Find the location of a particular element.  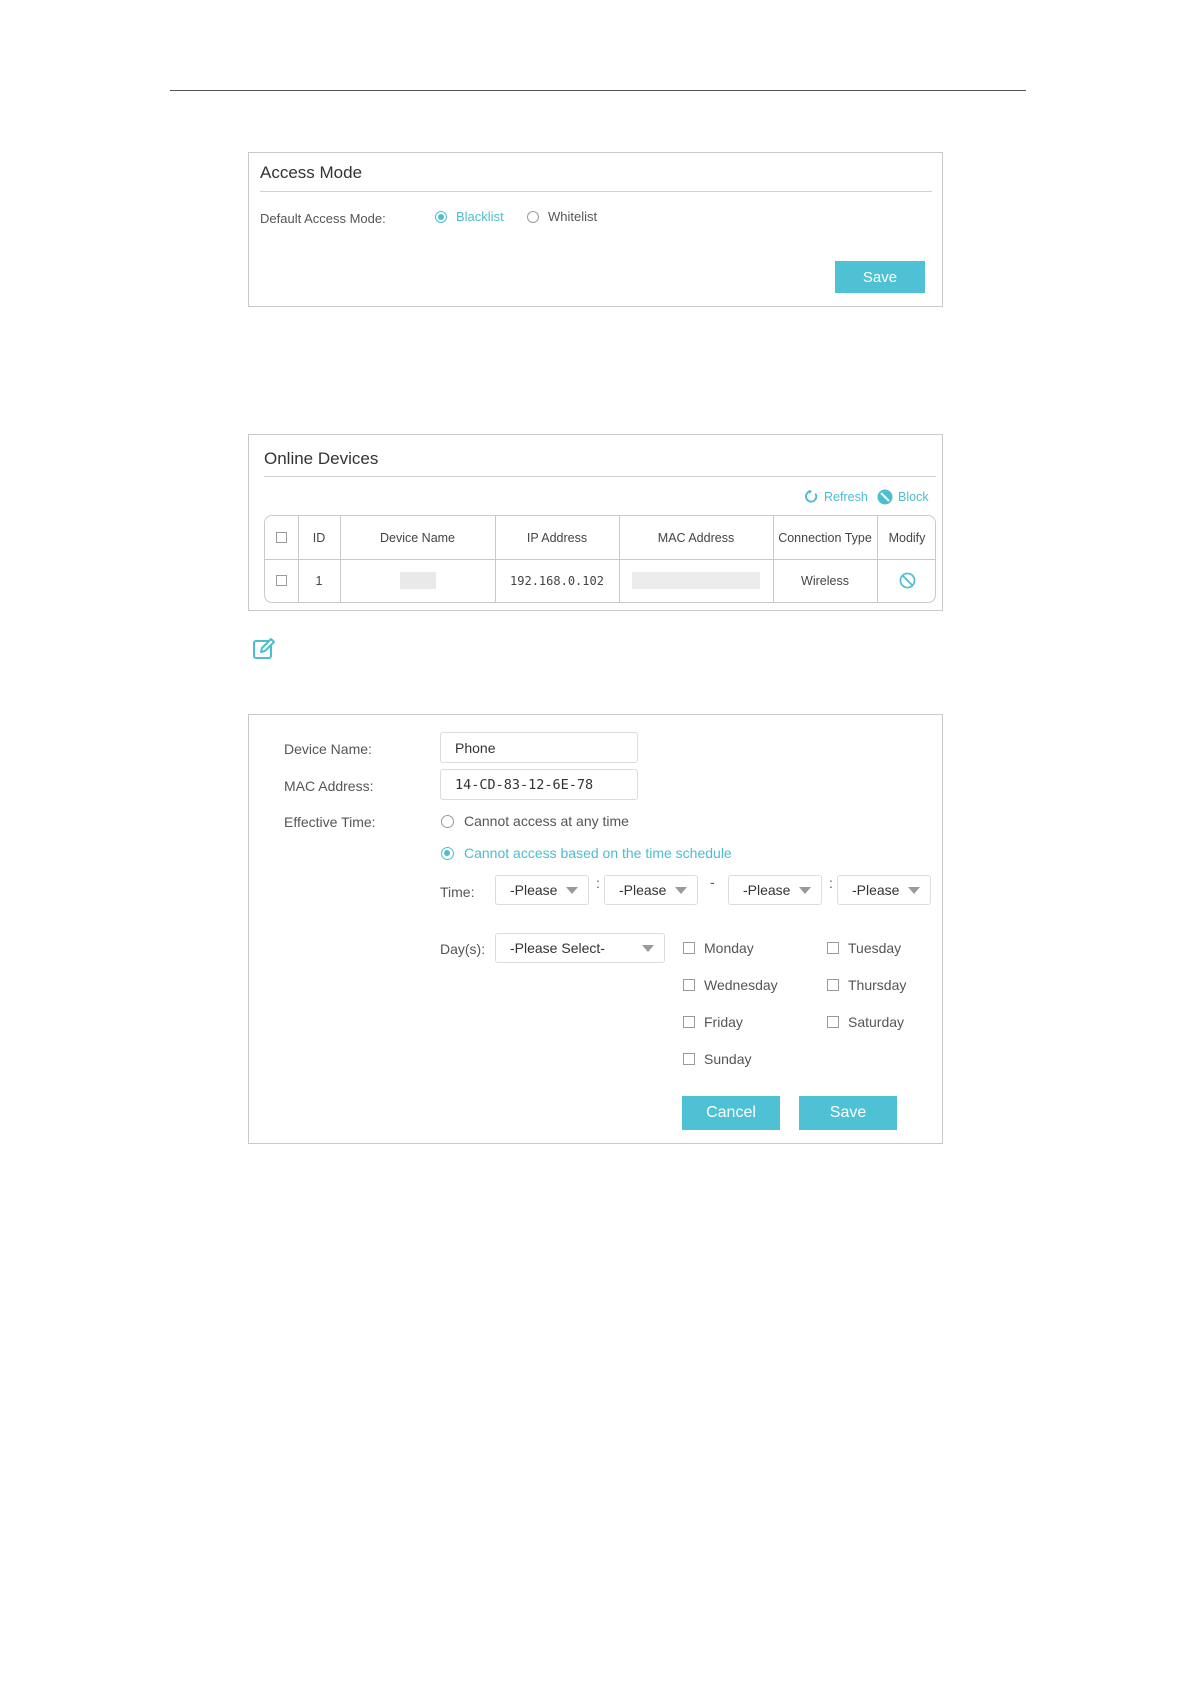

end-hour-value: -Please is located at coordinates (767, 890).